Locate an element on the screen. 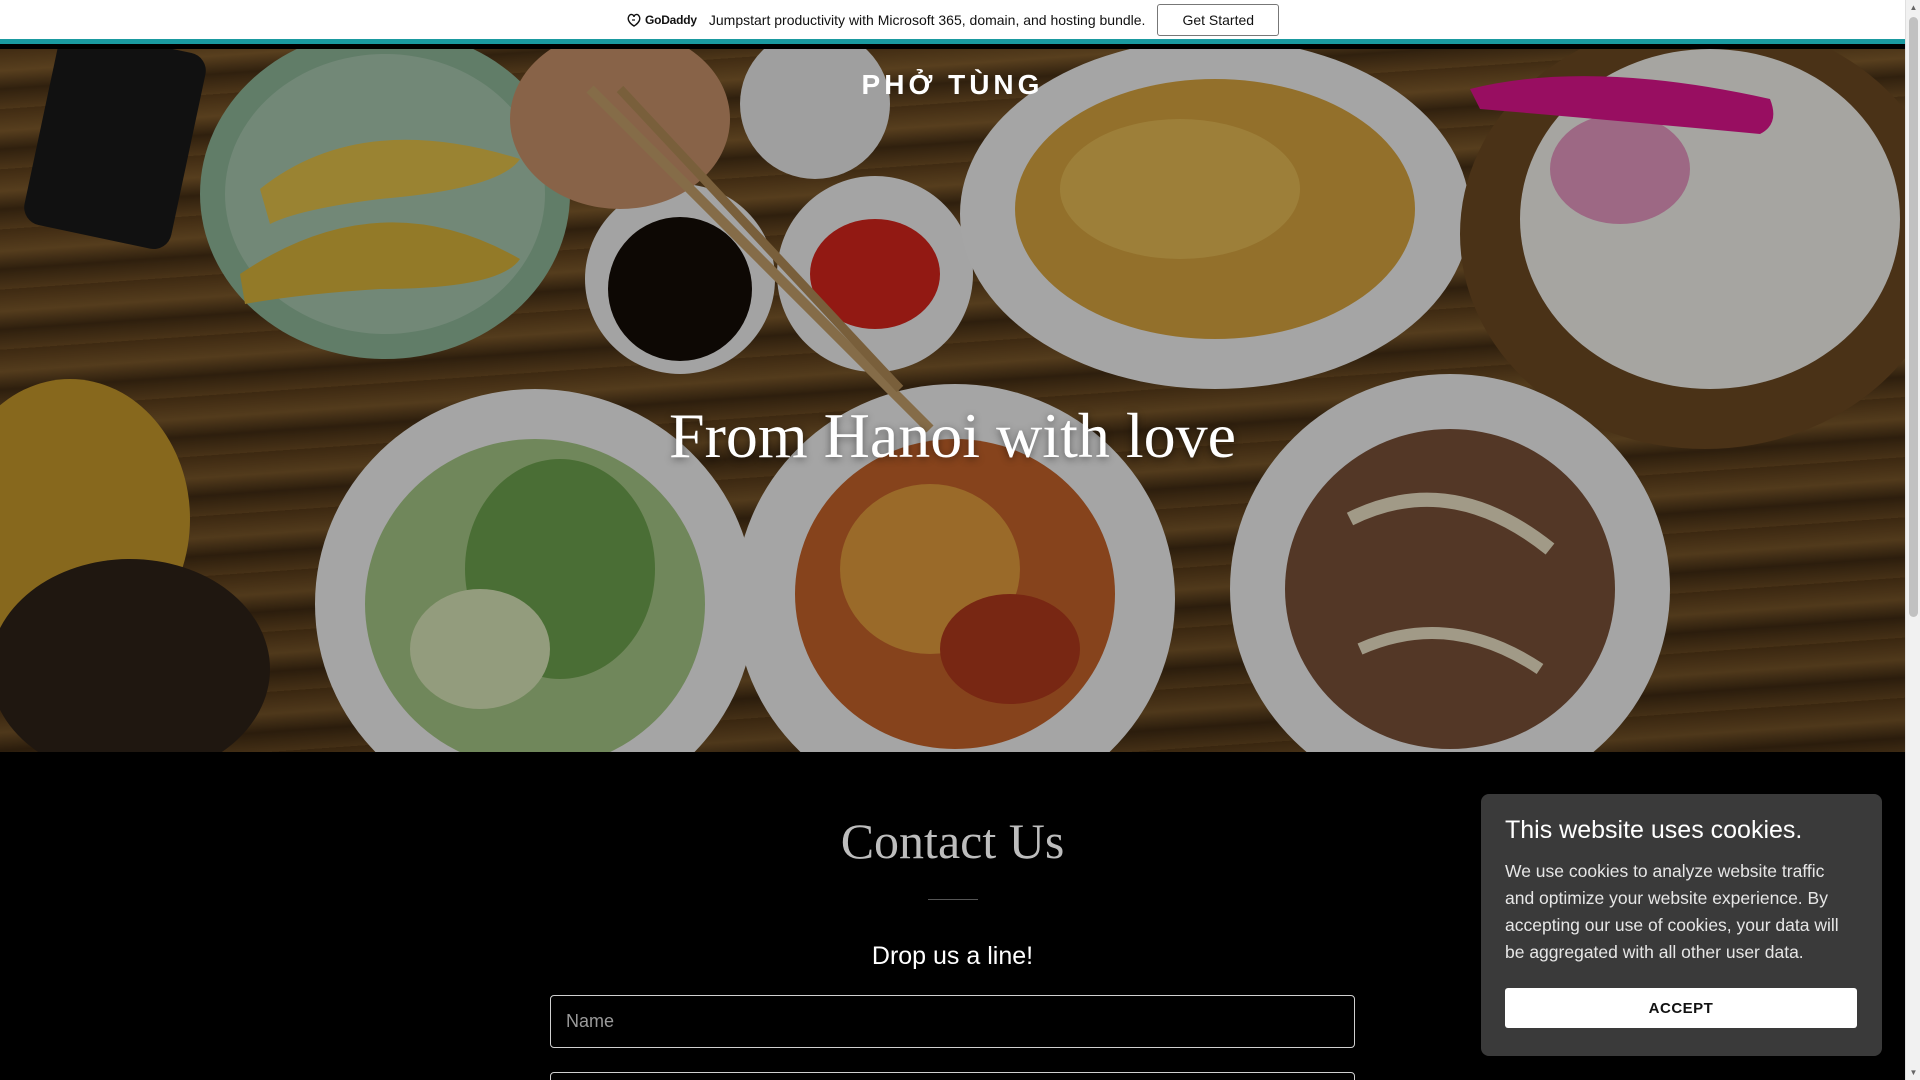 This screenshot has height=1080, width=1920. accept-cookies-button: ACCEPT is located at coordinates (1681, 1008).